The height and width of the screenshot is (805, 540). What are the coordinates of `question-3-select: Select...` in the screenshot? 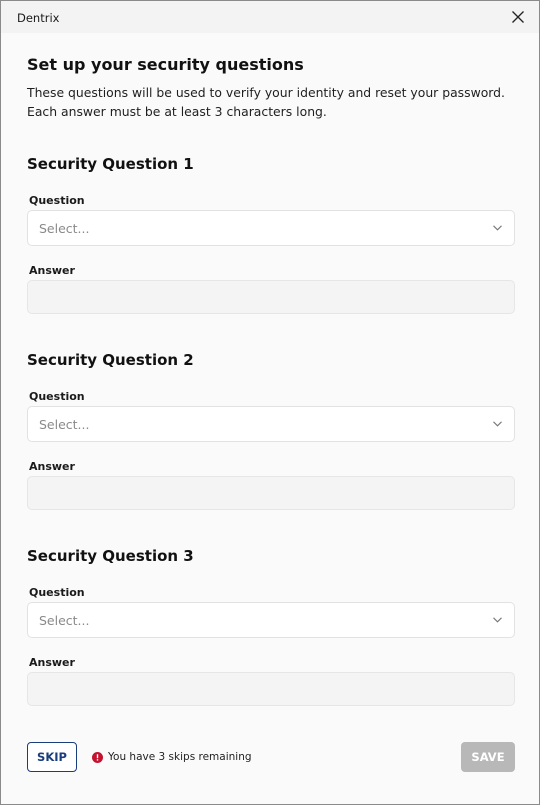 It's located at (271, 620).